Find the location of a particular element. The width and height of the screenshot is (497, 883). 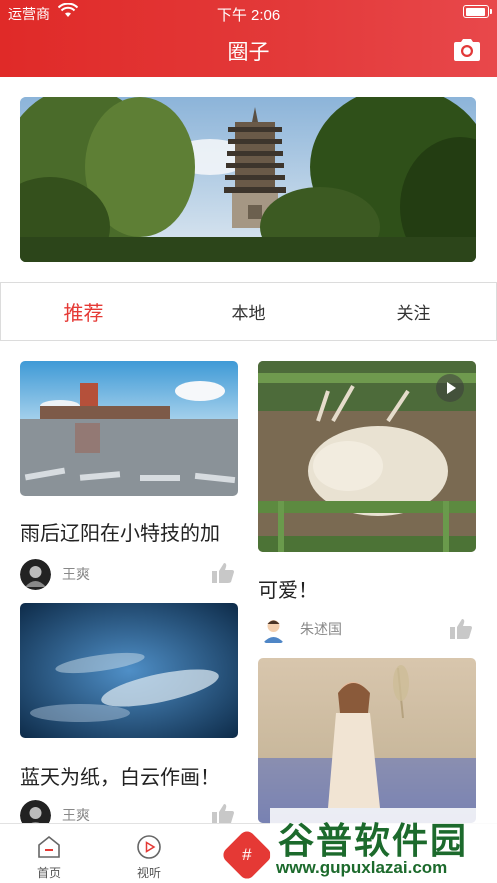

feed-card: 蓝天为纸，白云作画！ 王爽 is located at coordinates (129, 717).